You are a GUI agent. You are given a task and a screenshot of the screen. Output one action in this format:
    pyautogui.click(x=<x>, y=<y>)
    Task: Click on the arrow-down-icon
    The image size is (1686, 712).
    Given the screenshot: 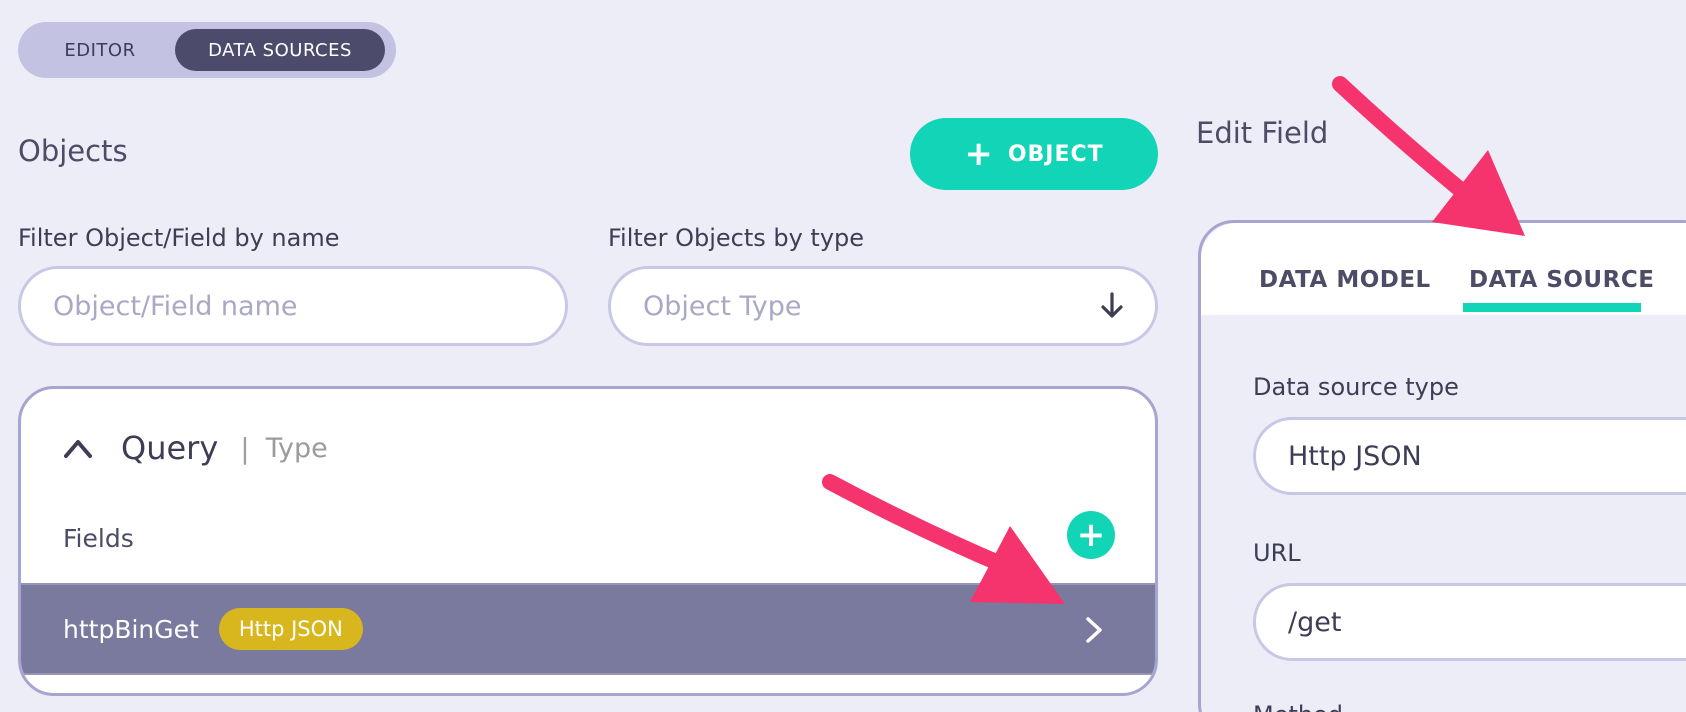 What is the action you would take?
    pyautogui.click(x=1112, y=305)
    